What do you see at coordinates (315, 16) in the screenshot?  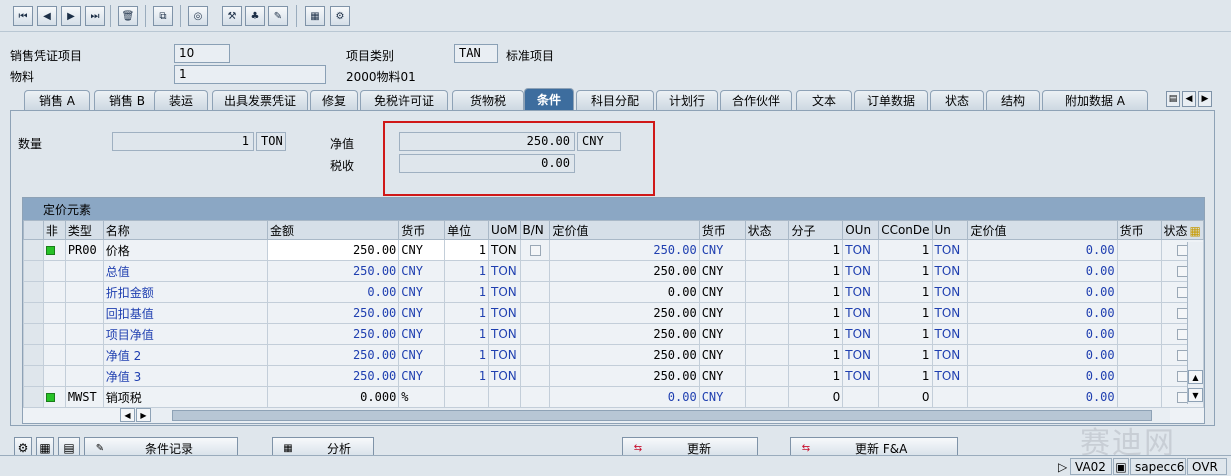 I see `calculator-icon: ▦` at bounding box center [315, 16].